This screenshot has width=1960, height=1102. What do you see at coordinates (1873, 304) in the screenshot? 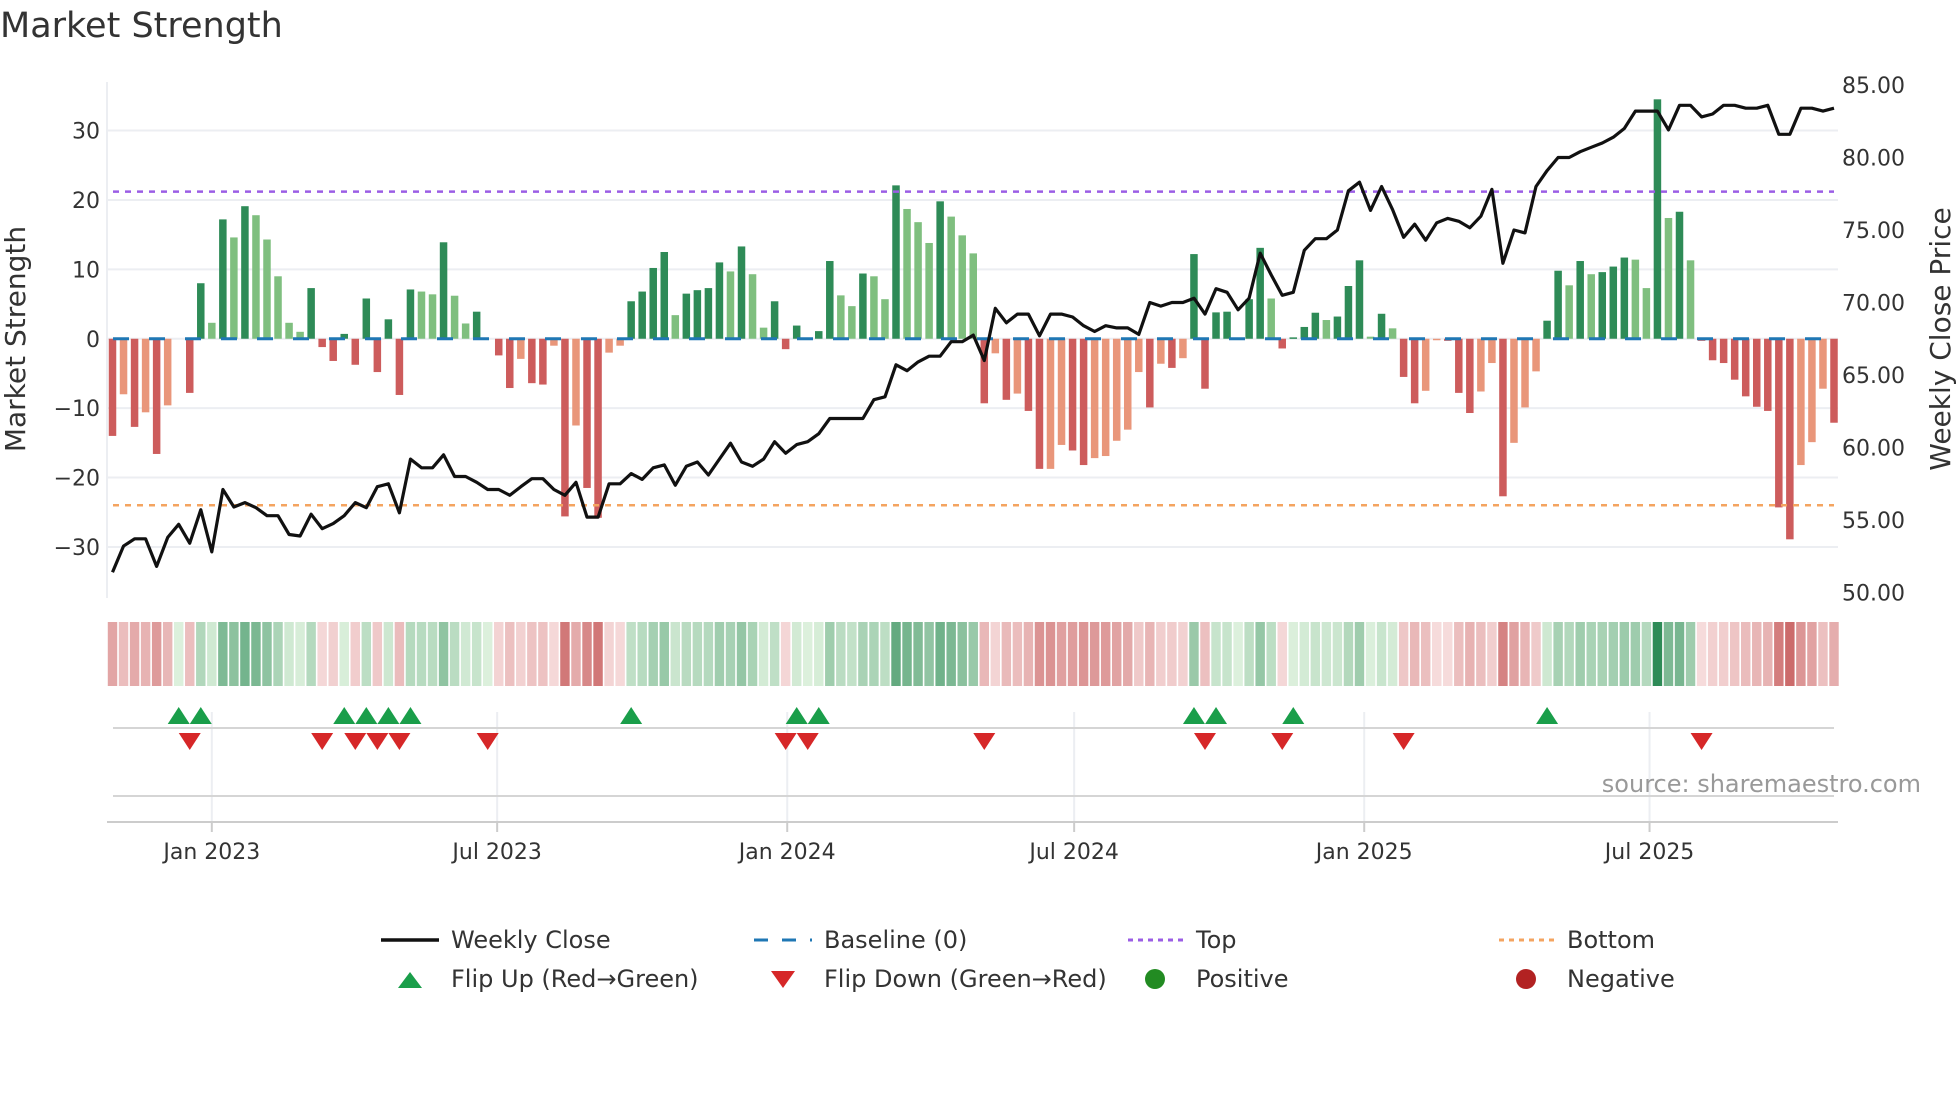
I see `y2-tick-label: 70.00` at bounding box center [1873, 304].